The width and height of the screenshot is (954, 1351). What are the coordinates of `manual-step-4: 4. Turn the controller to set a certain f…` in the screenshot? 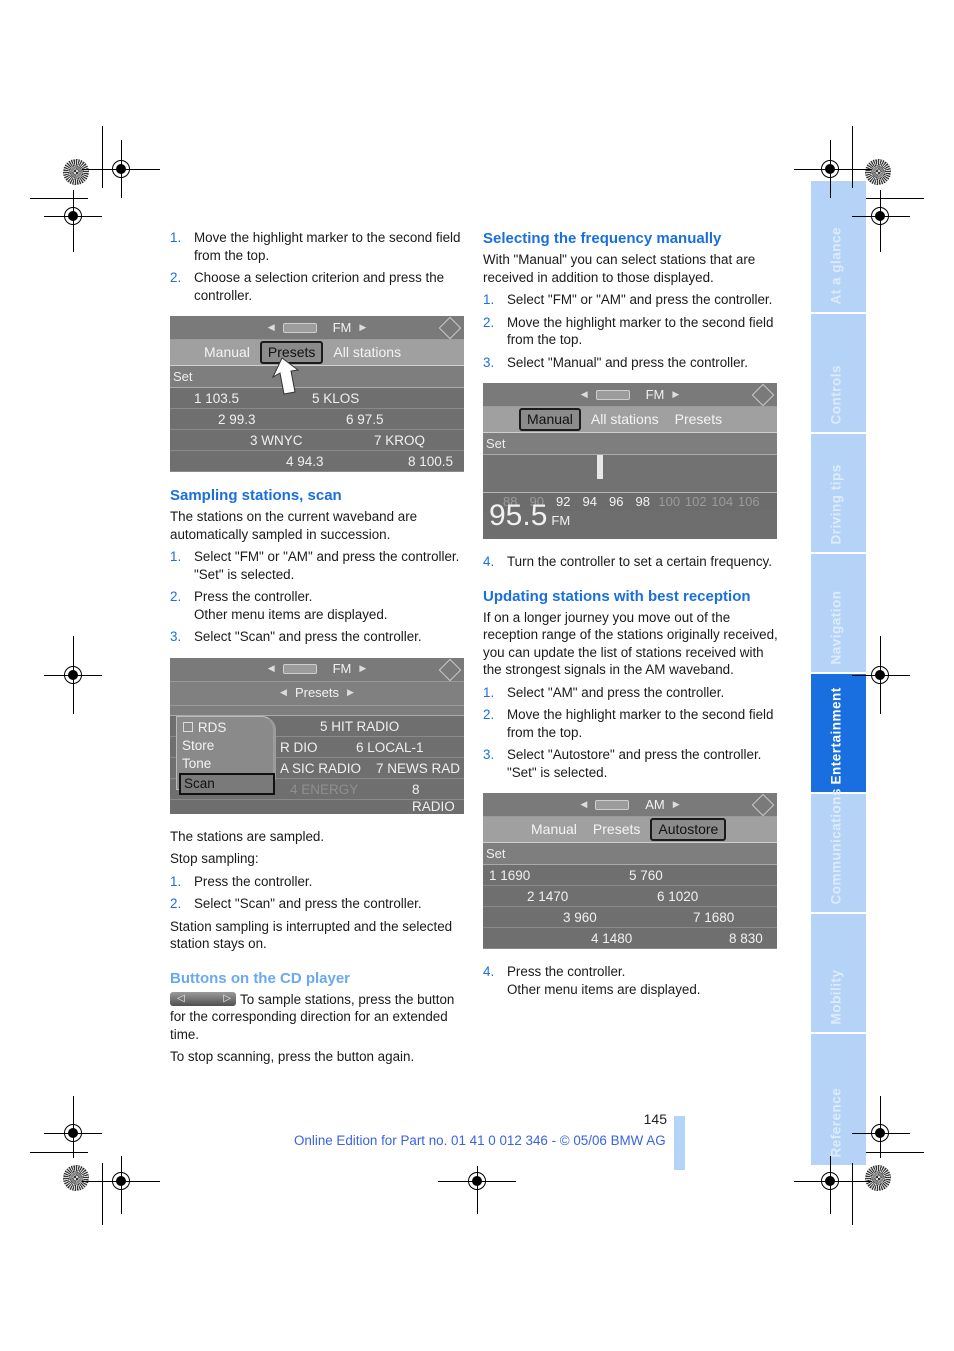 It's located at (631, 562).